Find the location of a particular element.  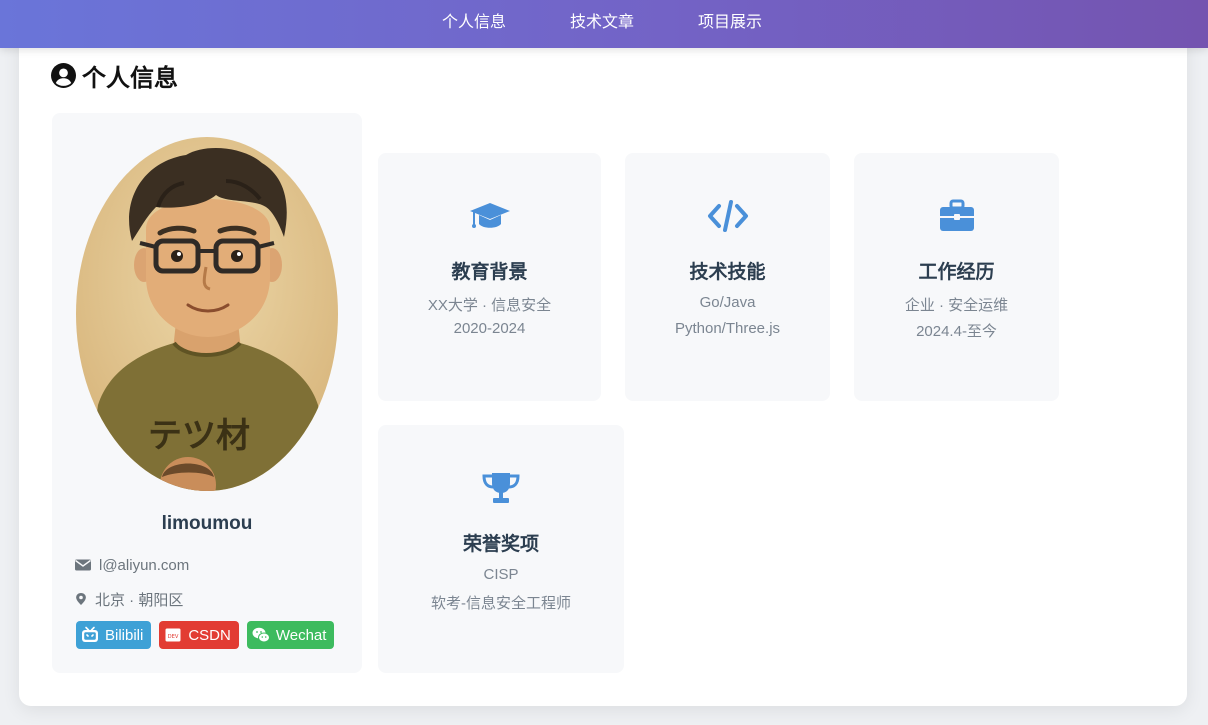

avatar-illustration: テツ材 is located at coordinates (207, 314).